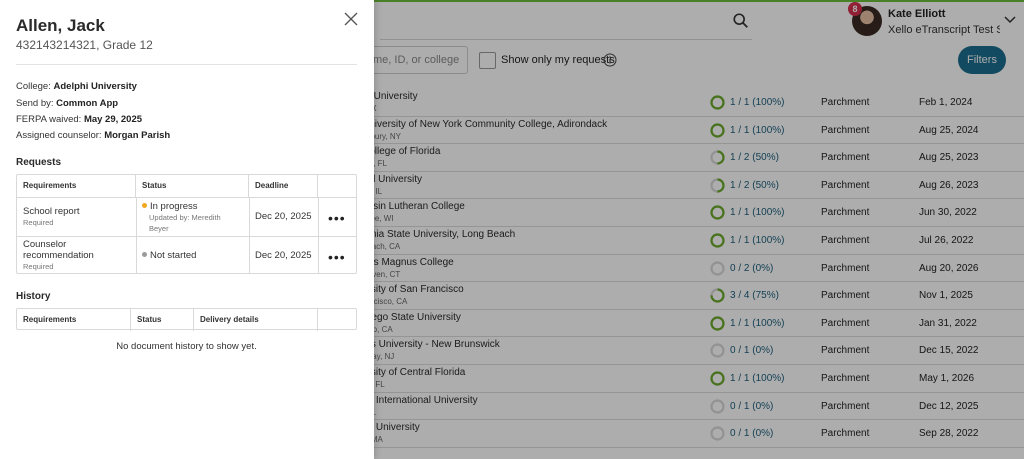  What do you see at coordinates (173, 255) in the screenshot?
I see `status-text: Not started` at bounding box center [173, 255].